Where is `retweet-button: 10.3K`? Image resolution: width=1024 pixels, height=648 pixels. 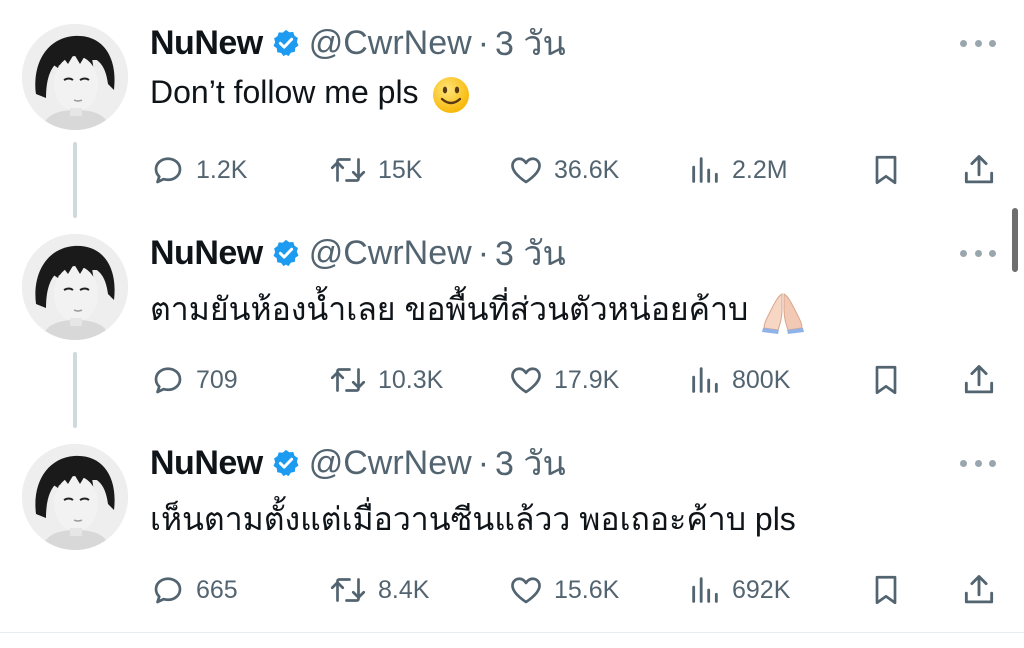
retweet-button: 10.3K is located at coordinates (385, 380).